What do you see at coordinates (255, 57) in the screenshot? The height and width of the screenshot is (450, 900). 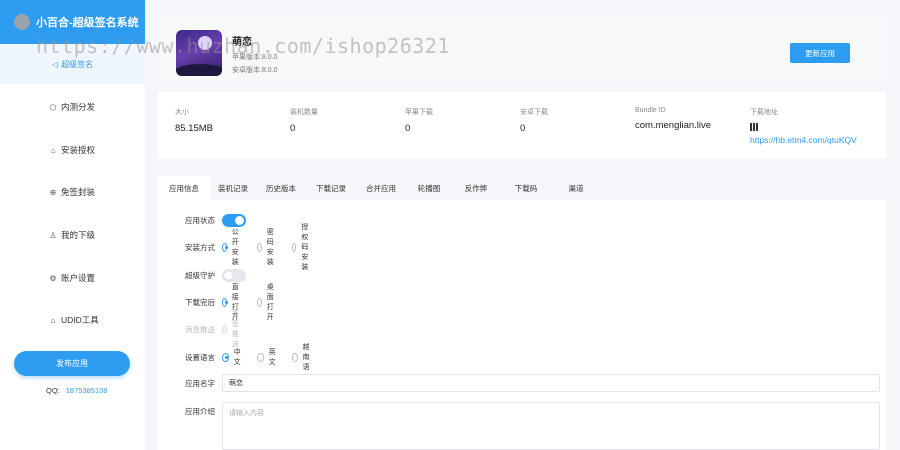 I see `apple-version: 苹果版本:8.0.0` at bounding box center [255, 57].